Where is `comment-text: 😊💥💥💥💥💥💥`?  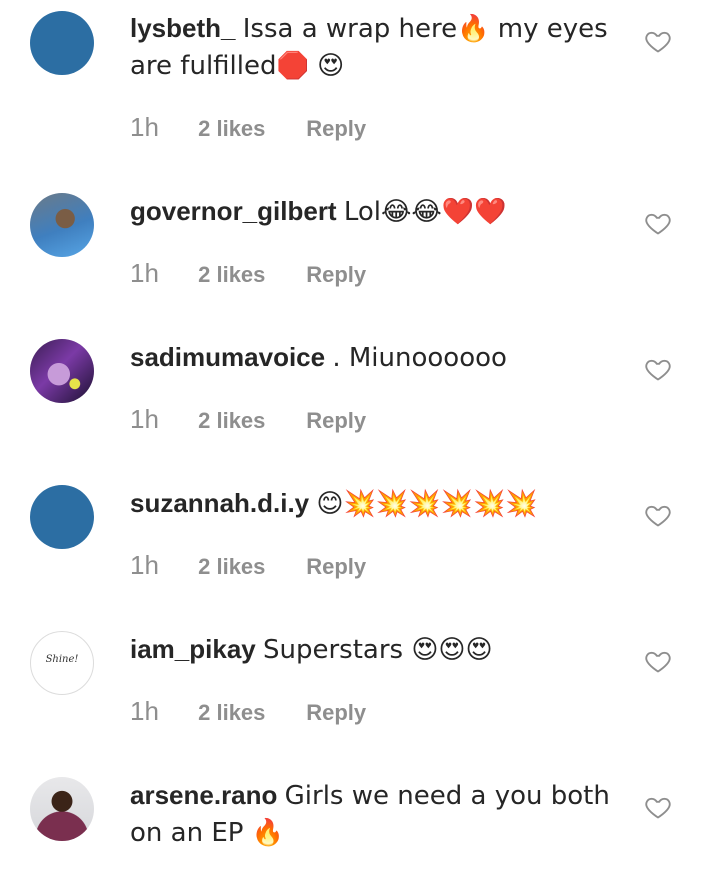 comment-text: 😊💥💥💥💥💥💥 is located at coordinates (427, 504).